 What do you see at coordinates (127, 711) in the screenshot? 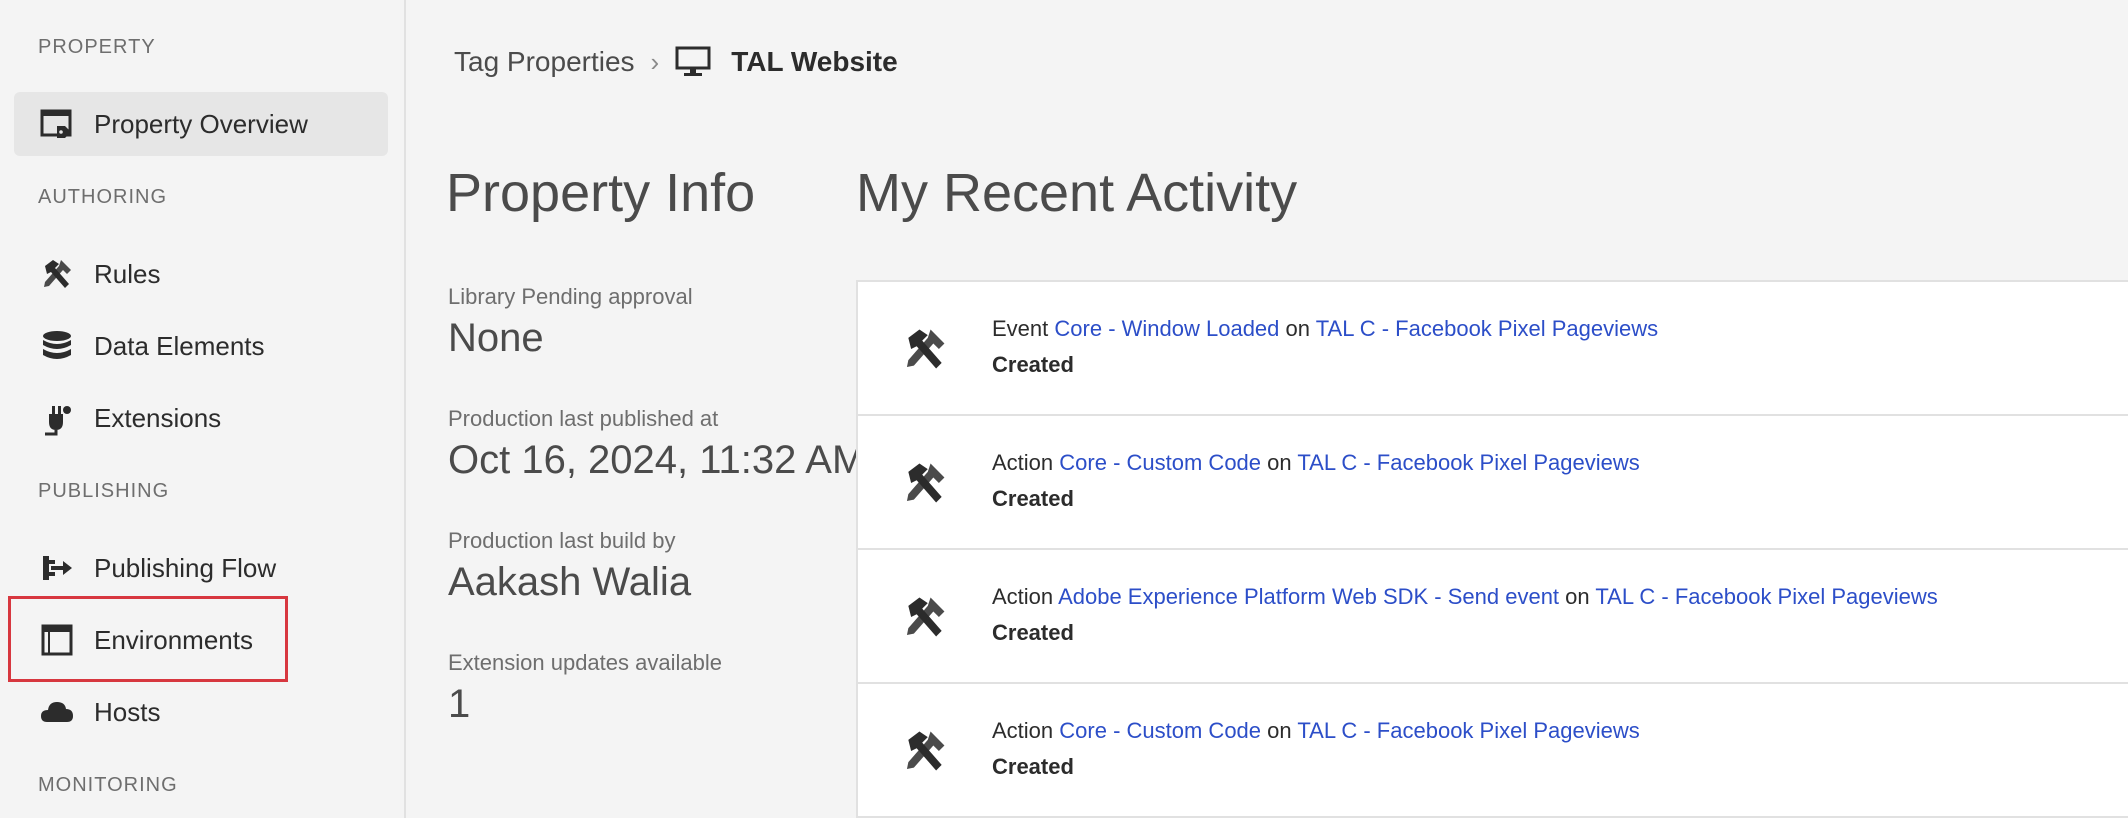
I see `sidebar-item-label: Hosts` at bounding box center [127, 711].